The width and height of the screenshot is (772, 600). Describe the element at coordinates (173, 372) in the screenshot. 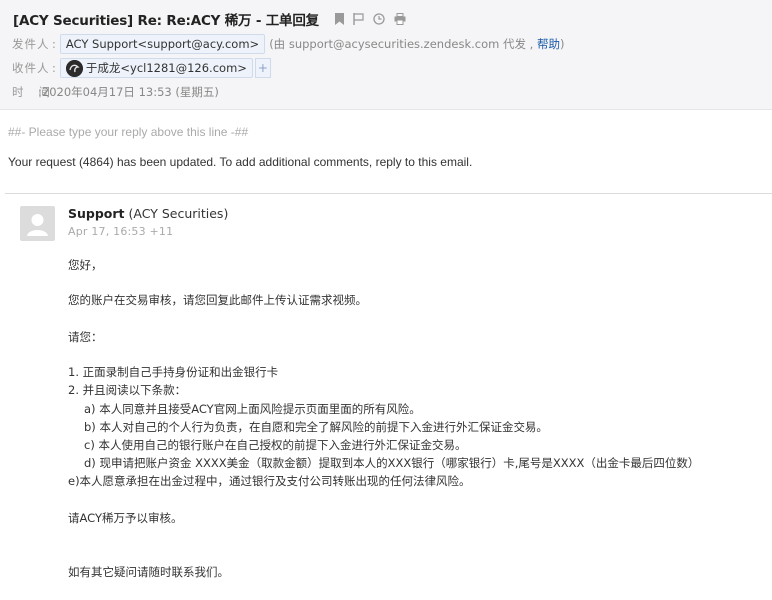

I see `list-item-1: 1. 正面录制自己手持身份证和出金银行卡` at that location.